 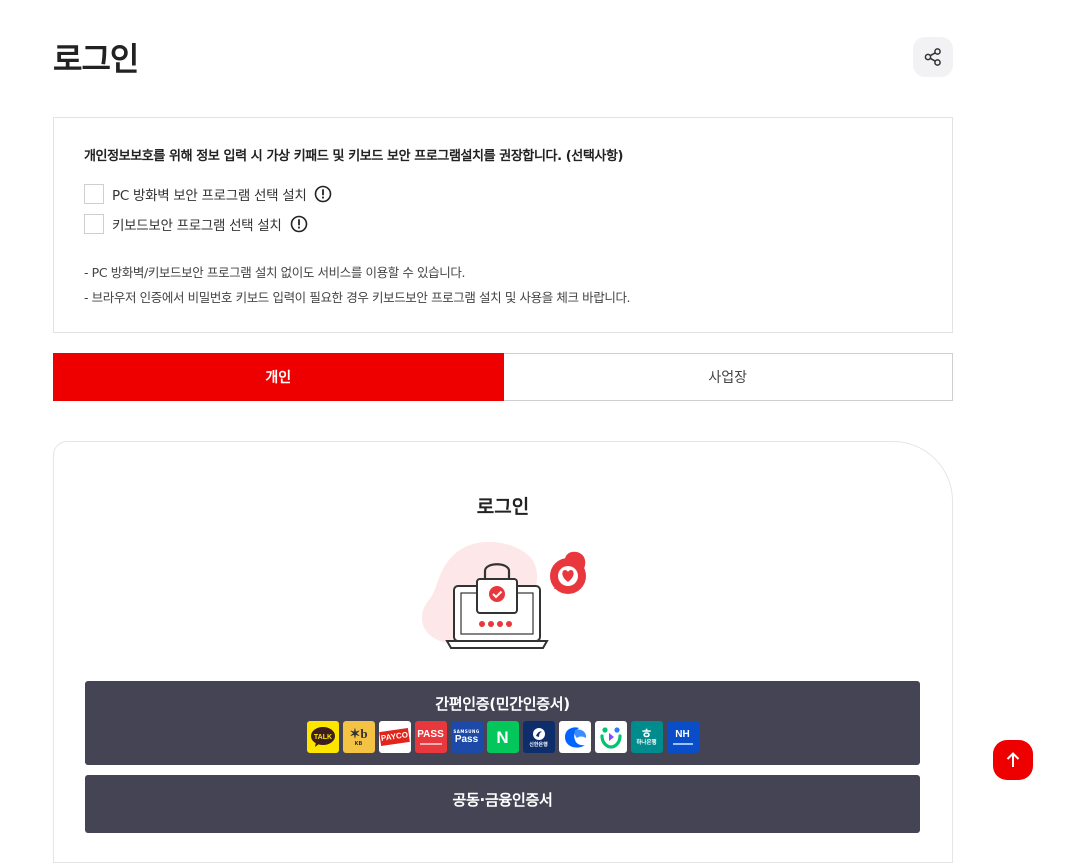 I want to click on firewall-checkbox, so click(x=94, y=194).